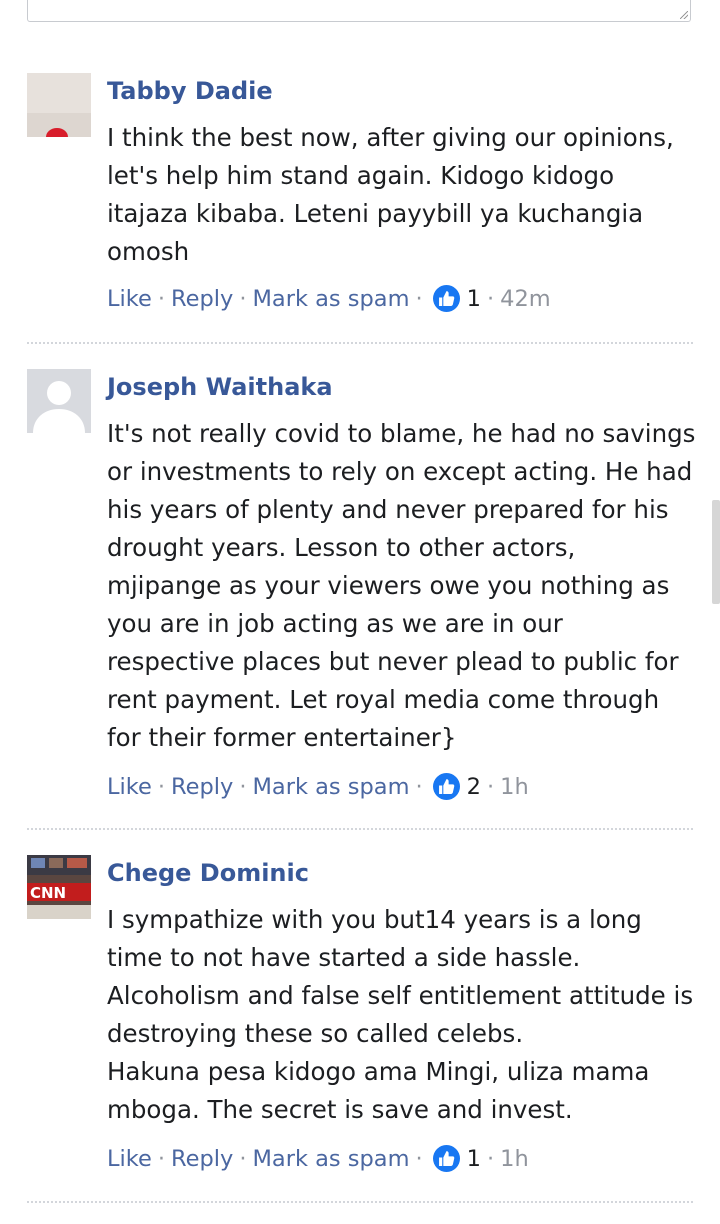 The width and height of the screenshot is (720, 1224). I want to click on resize-handle-icon, so click(684, 15).